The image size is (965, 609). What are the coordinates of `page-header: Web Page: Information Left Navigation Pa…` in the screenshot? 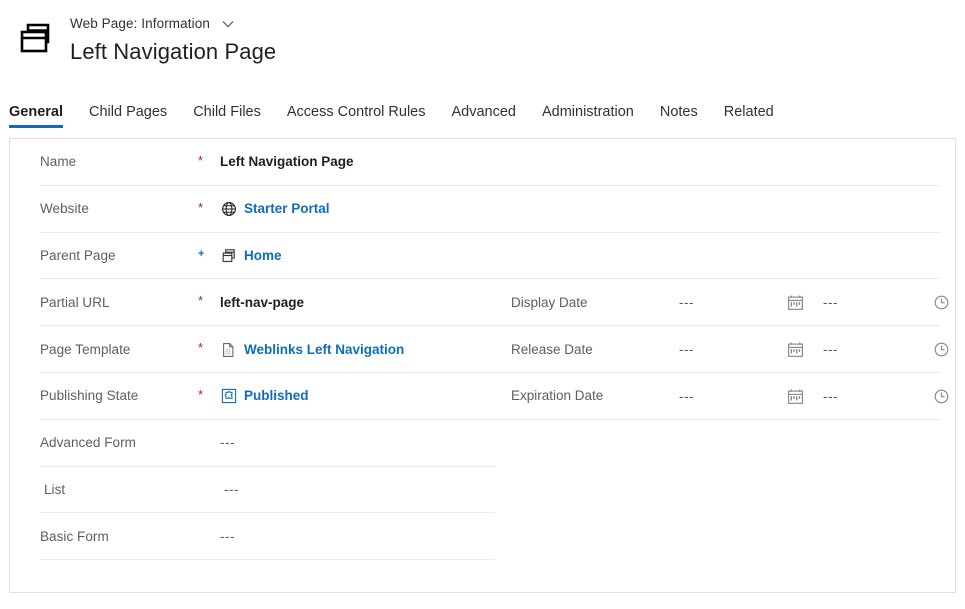 It's located at (482, 38).